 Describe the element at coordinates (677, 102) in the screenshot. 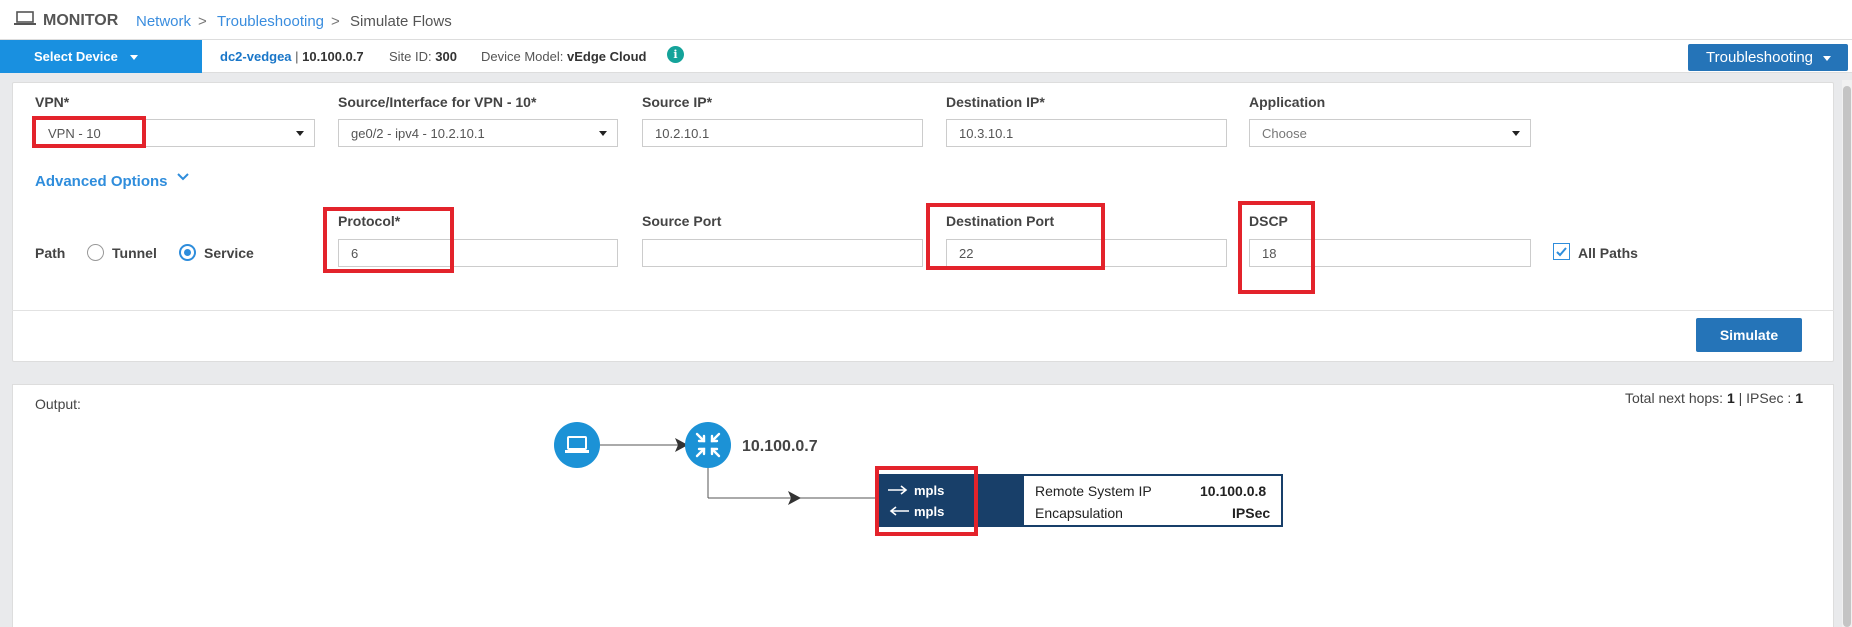

I see `source-ip-label: Source IP*` at that location.